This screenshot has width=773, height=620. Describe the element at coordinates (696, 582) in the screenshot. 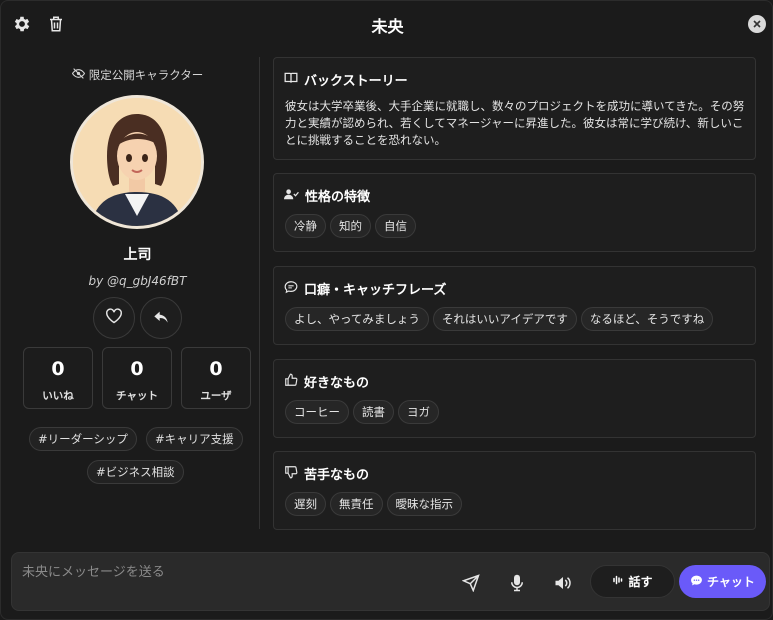

I see `chat-bubble-icon` at that location.